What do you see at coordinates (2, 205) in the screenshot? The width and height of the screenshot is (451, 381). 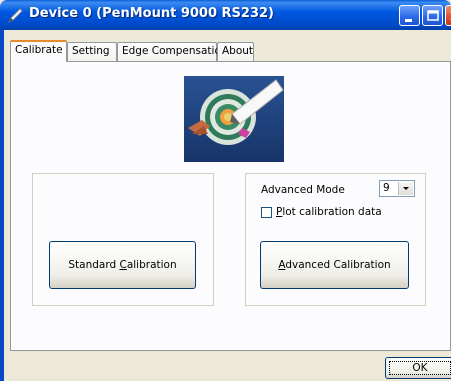 I see `window-border-left` at bounding box center [2, 205].